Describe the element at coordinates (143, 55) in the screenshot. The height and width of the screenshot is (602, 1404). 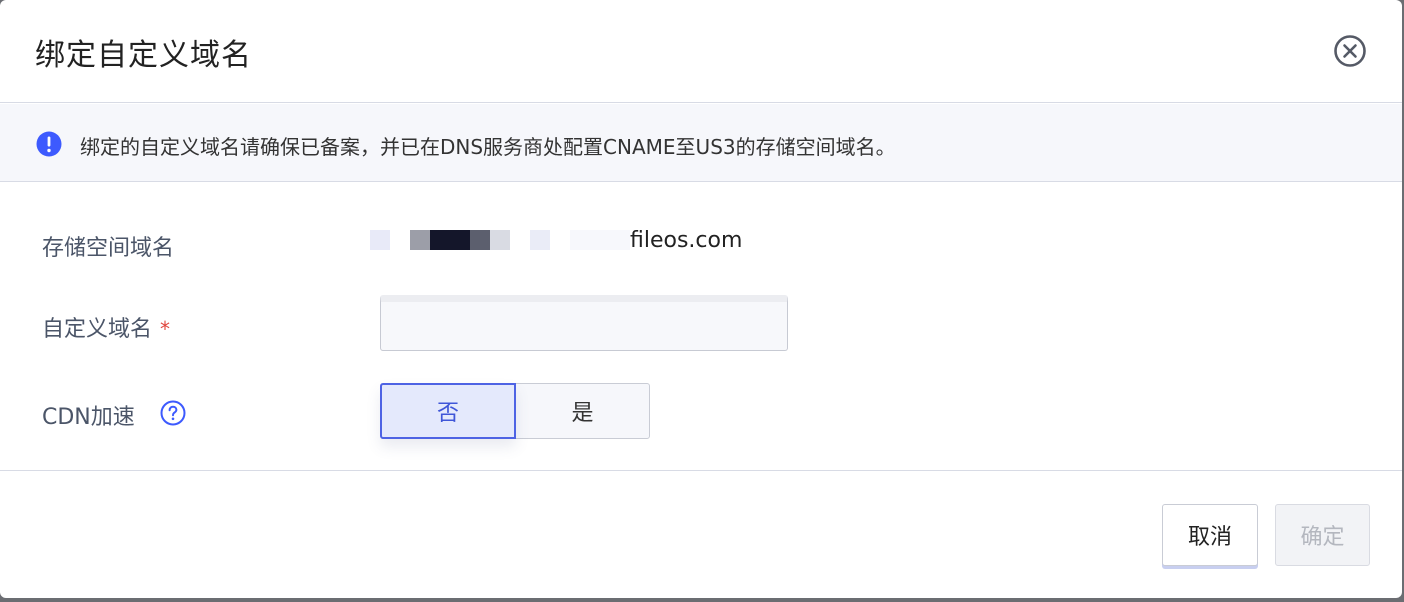
I see `dialog-title: 绑定自定义域名` at that location.